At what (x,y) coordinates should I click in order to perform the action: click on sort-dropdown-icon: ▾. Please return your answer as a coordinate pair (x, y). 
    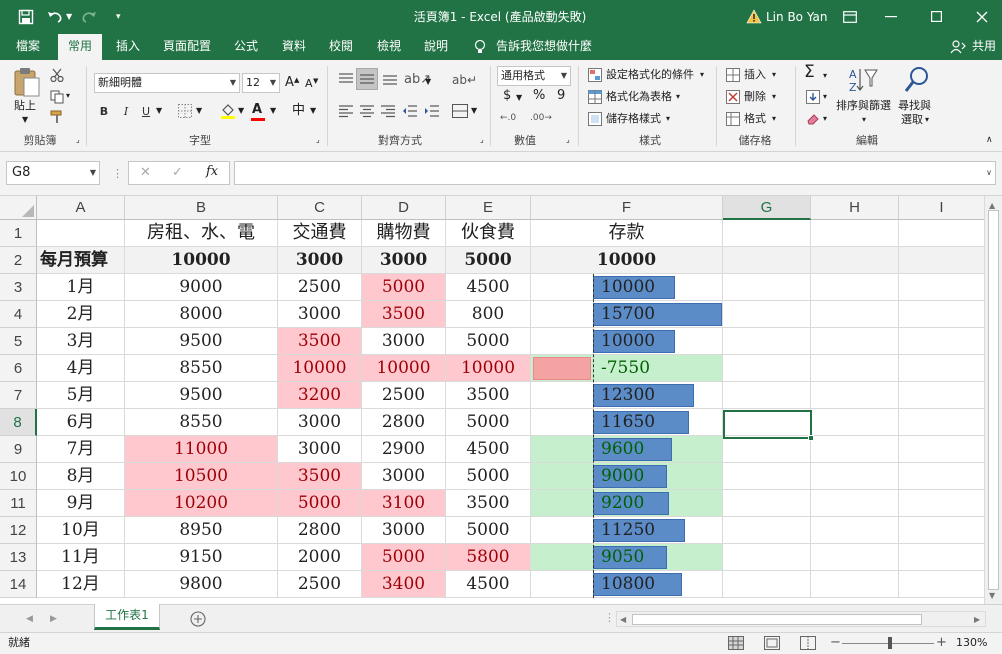
    Looking at the image, I should click on (864, 120).